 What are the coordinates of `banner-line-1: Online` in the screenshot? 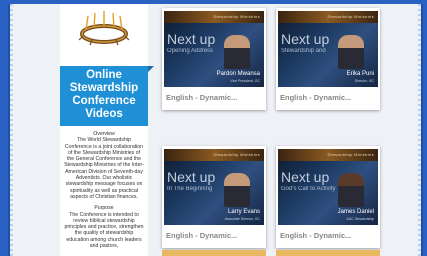 It's located at (104, 75).